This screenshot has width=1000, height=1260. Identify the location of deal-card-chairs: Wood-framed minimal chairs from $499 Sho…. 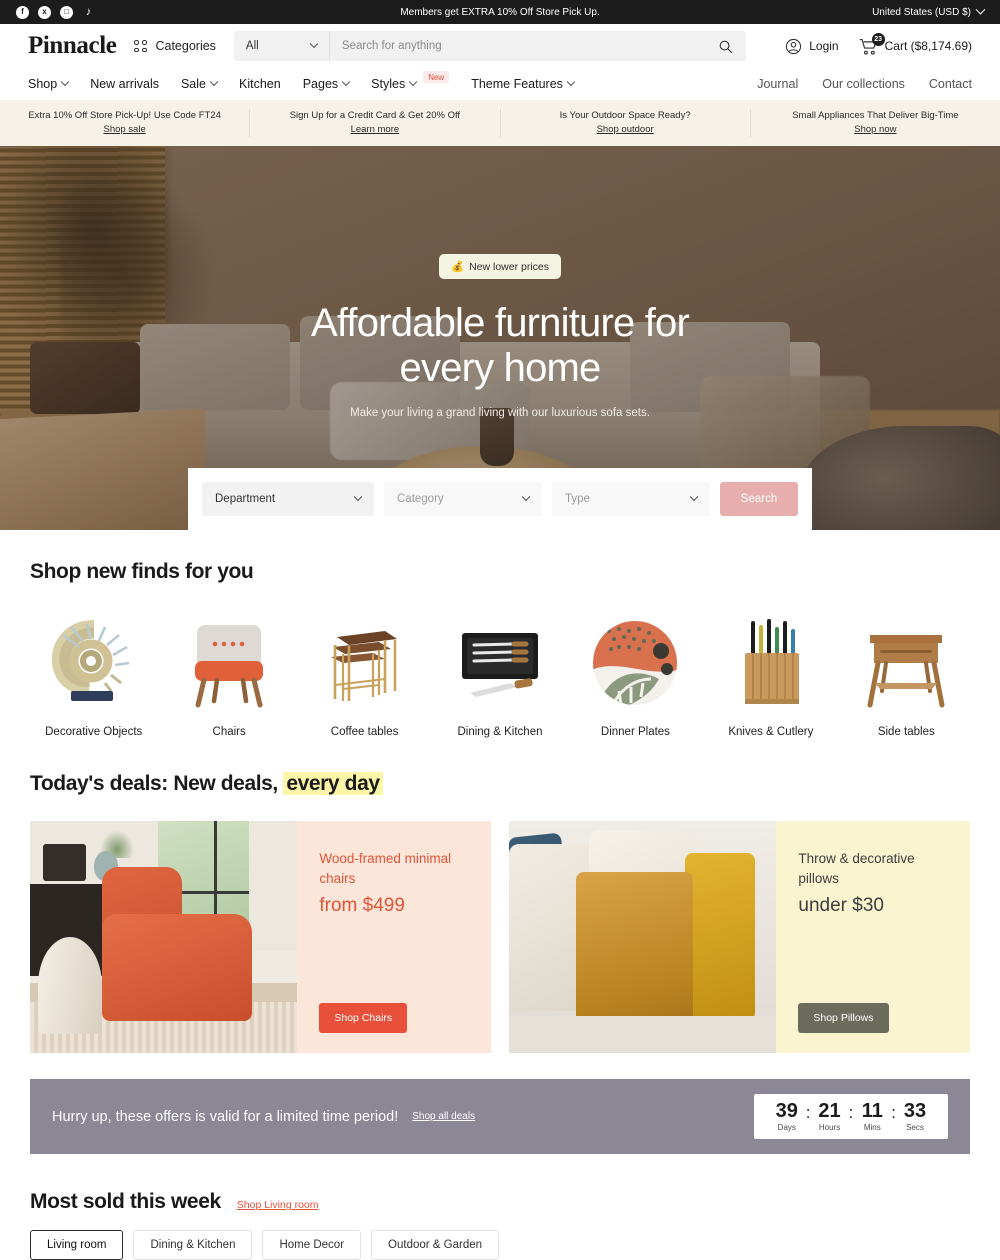
(260, 937).